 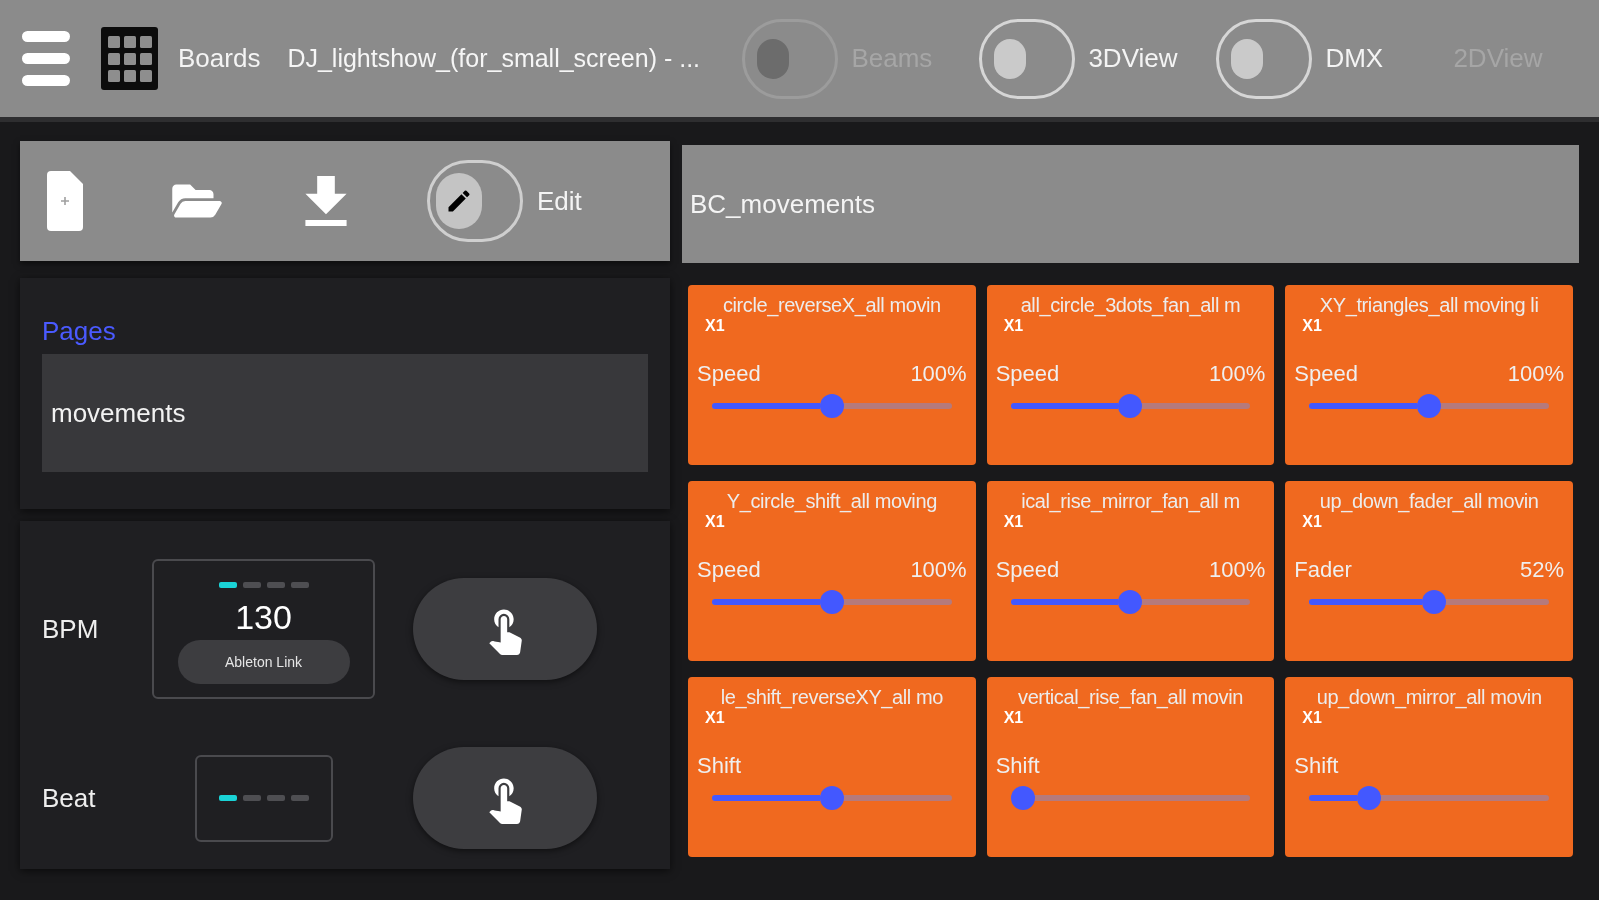 What do you see at coordinates (263, 662) in the screenshot?
I see `ableton-link-button: Ableton Link` at bounding box center [263, 662].